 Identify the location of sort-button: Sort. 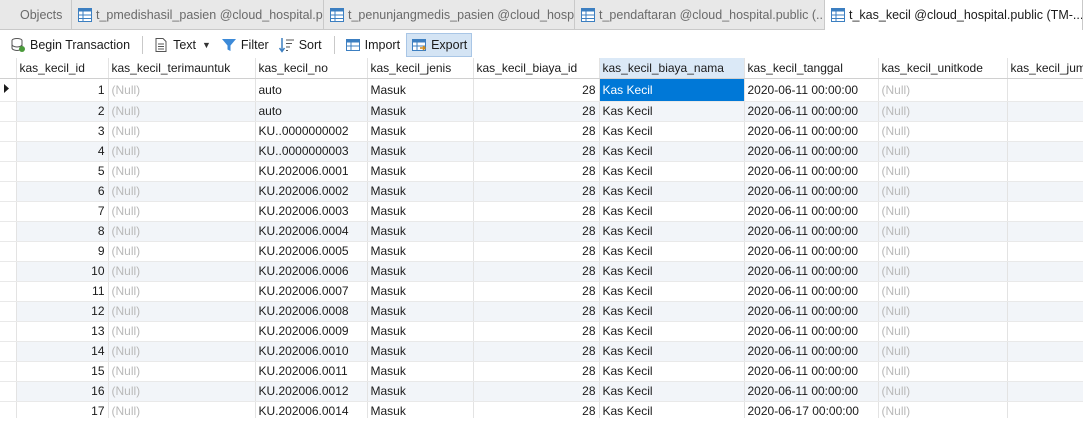
(300, 45).